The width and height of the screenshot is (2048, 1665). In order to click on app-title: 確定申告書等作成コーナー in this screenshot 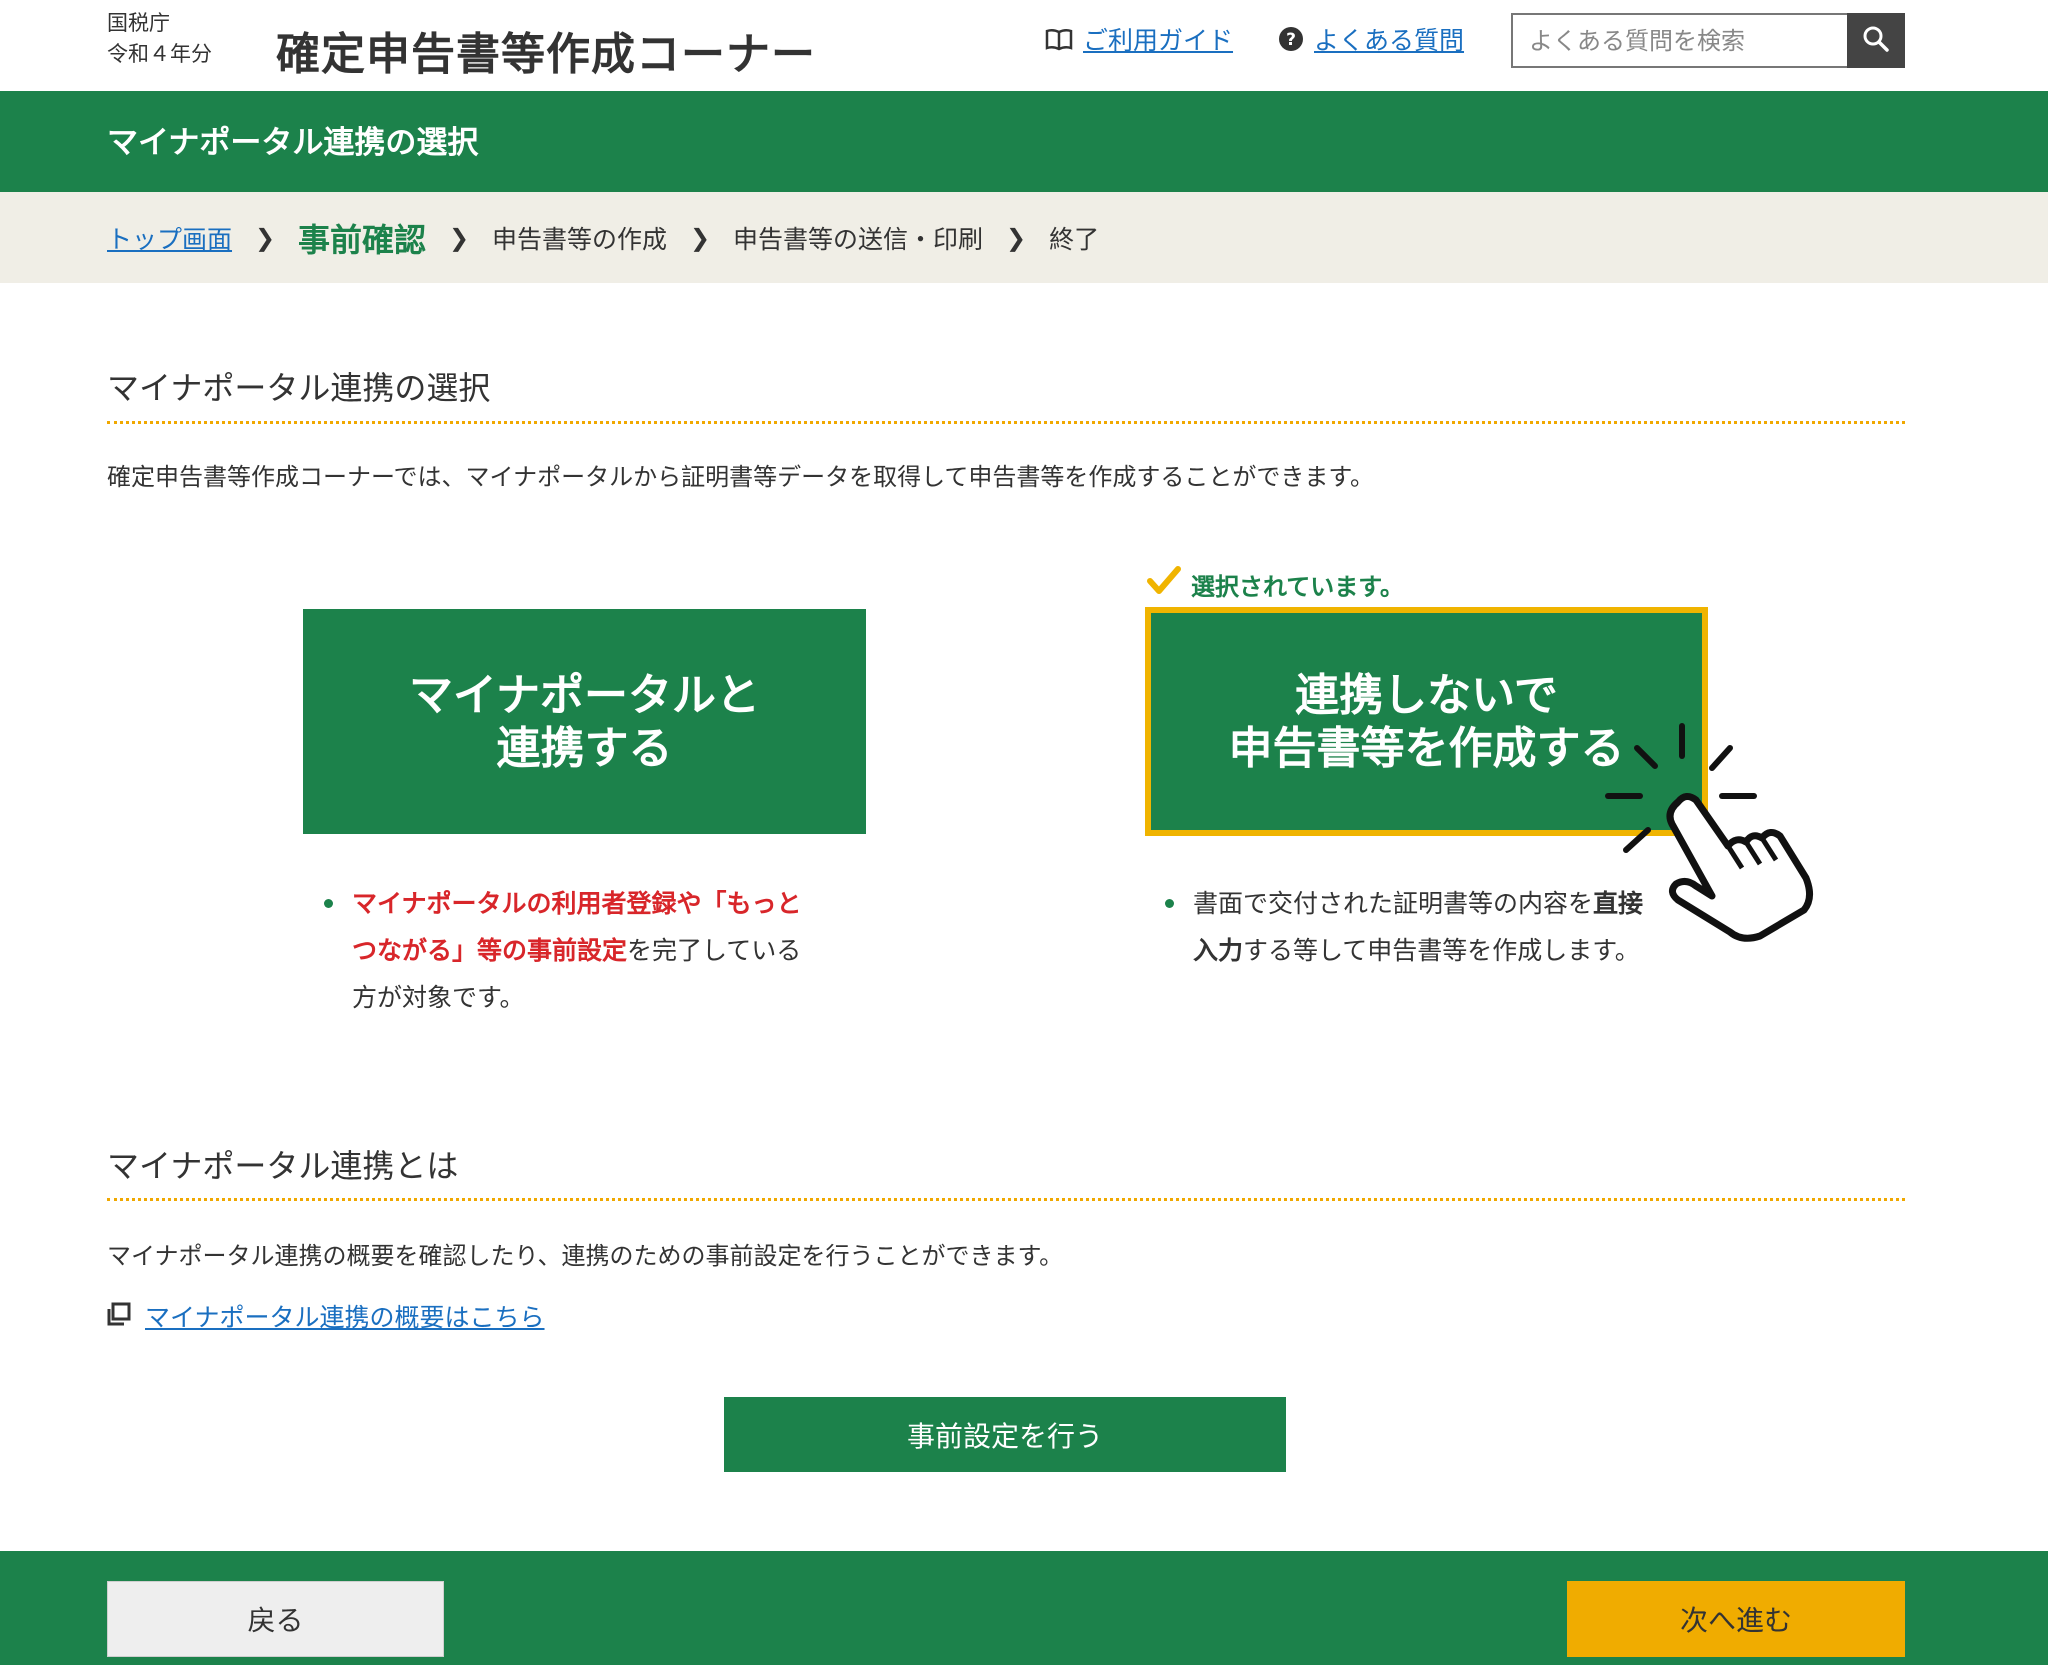, I will do `click(546, 54)`.